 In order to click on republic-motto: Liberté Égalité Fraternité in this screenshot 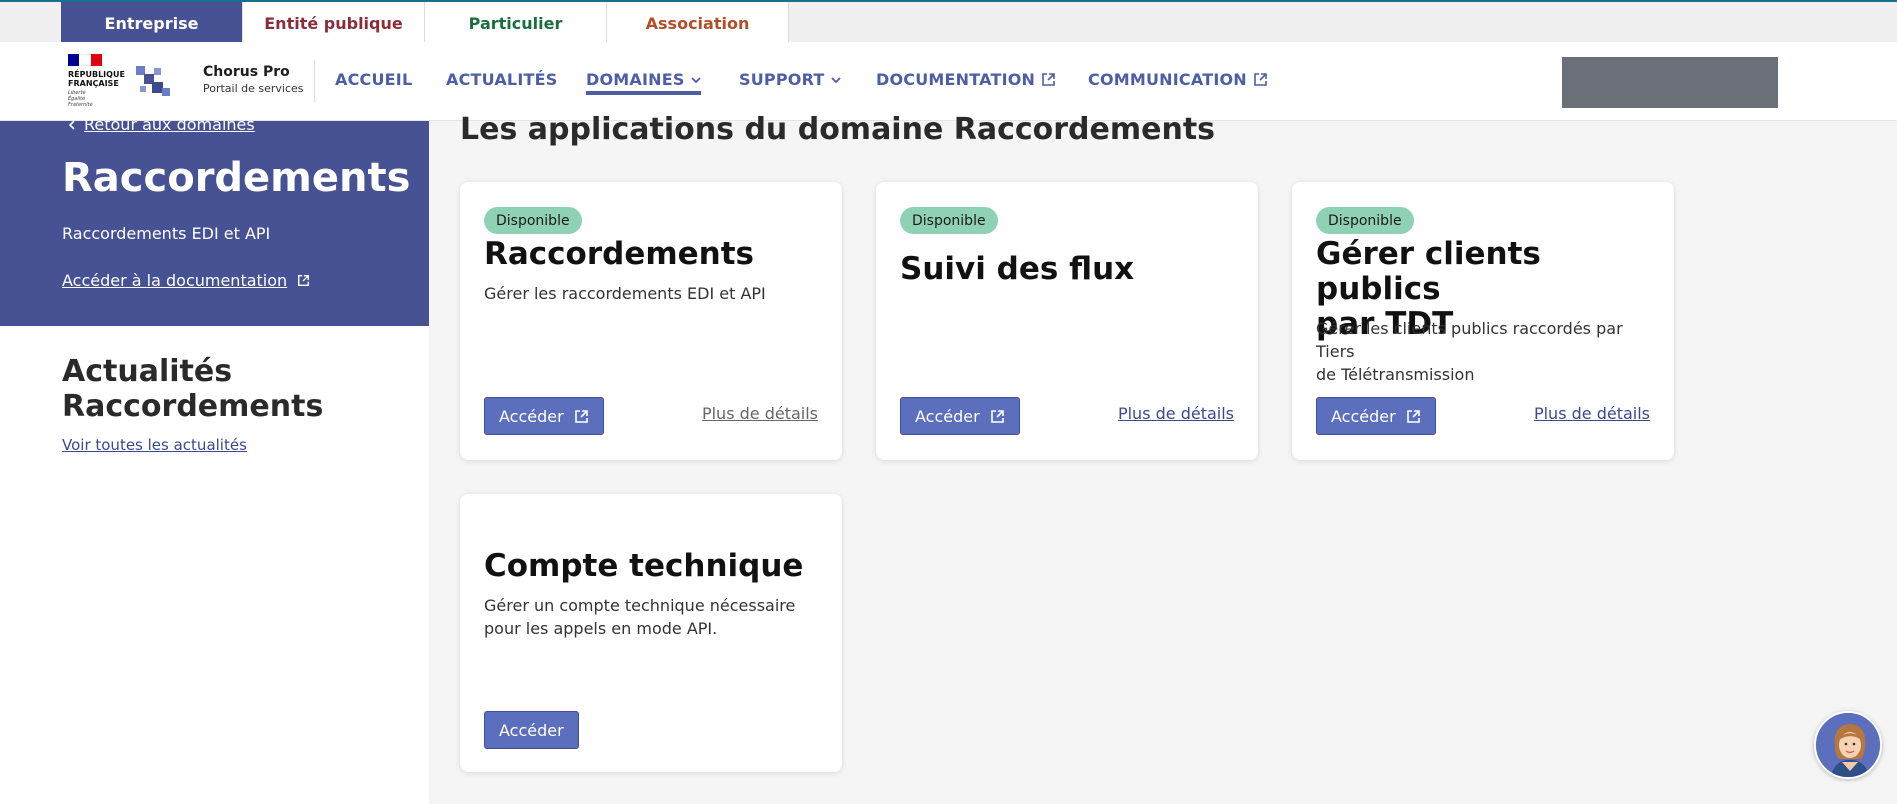, I will do `click(98, 99)`.